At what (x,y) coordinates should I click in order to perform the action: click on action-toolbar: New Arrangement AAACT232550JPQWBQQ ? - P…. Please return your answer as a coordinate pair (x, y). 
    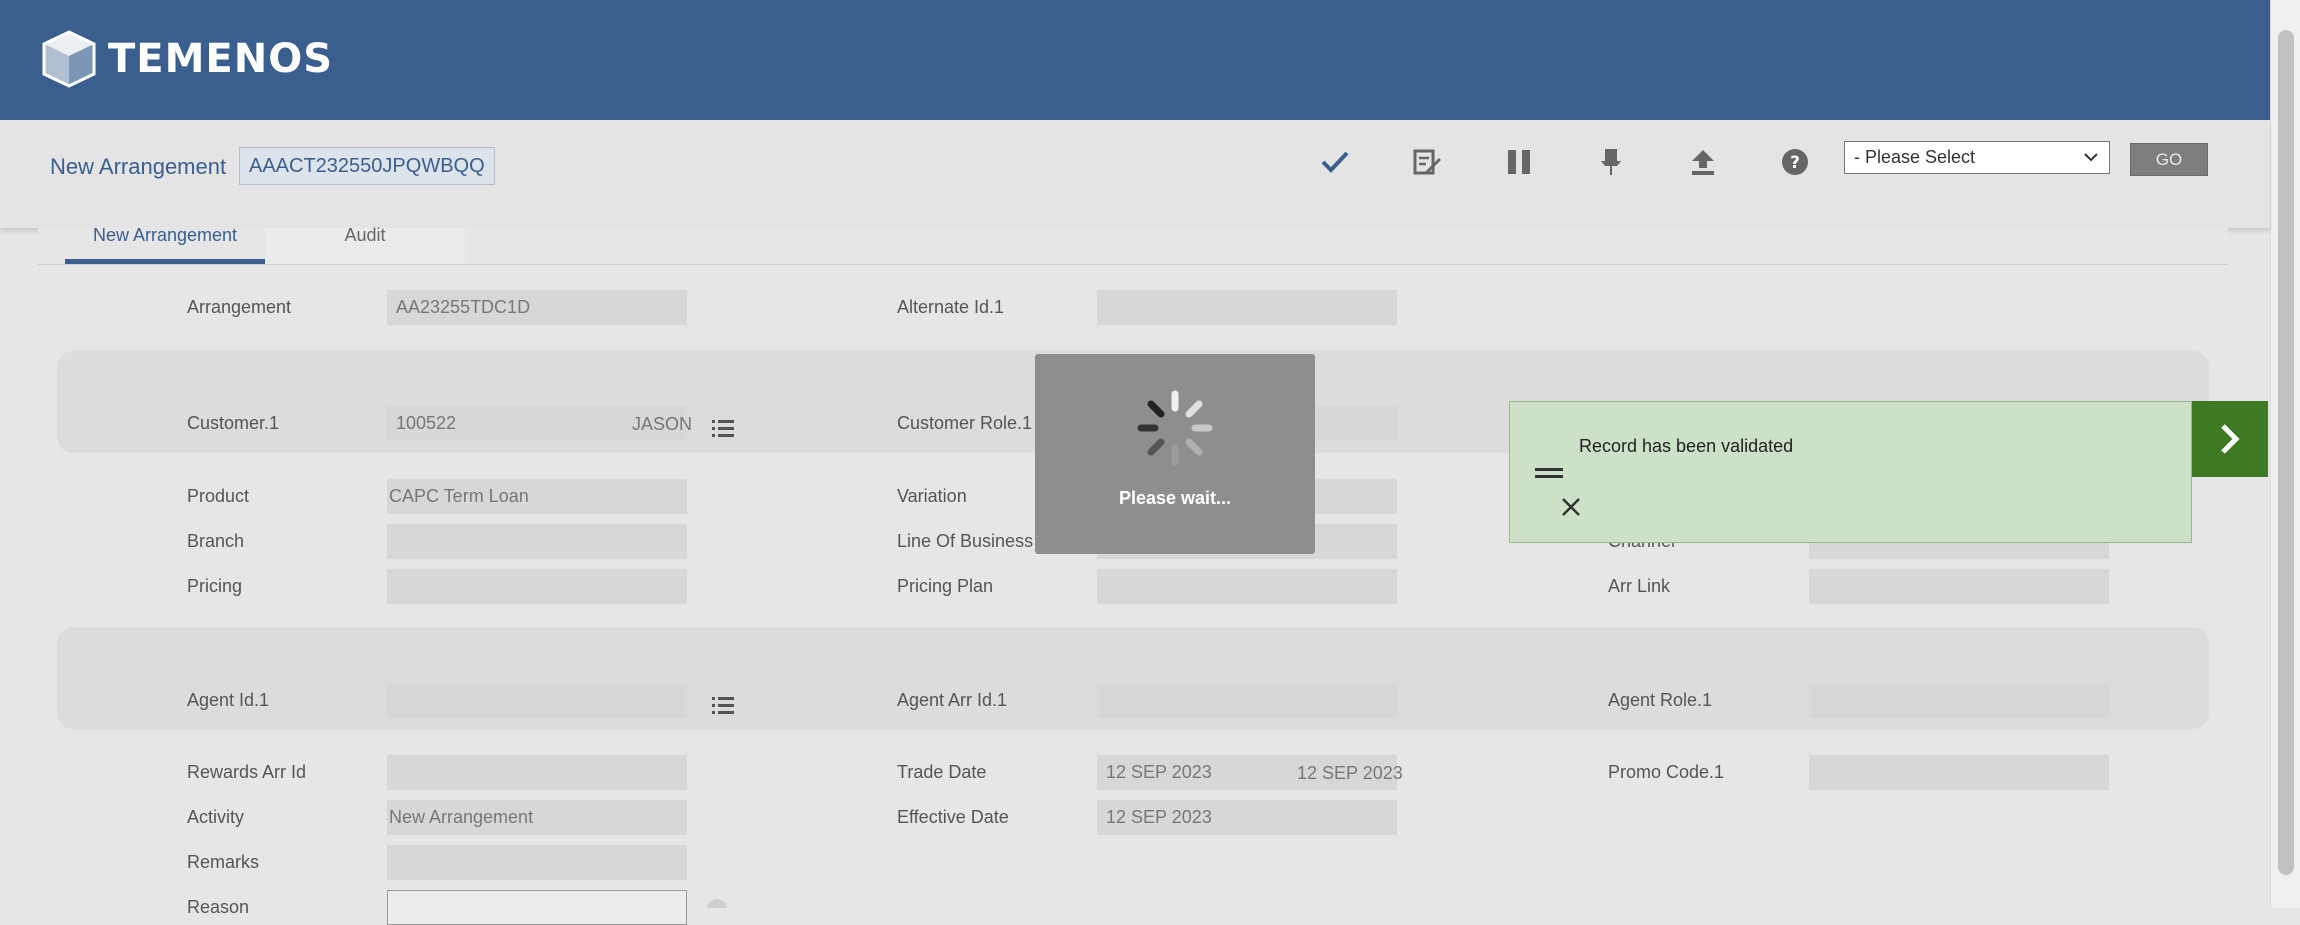
    Looking at the image, I should click on (1135, 174).